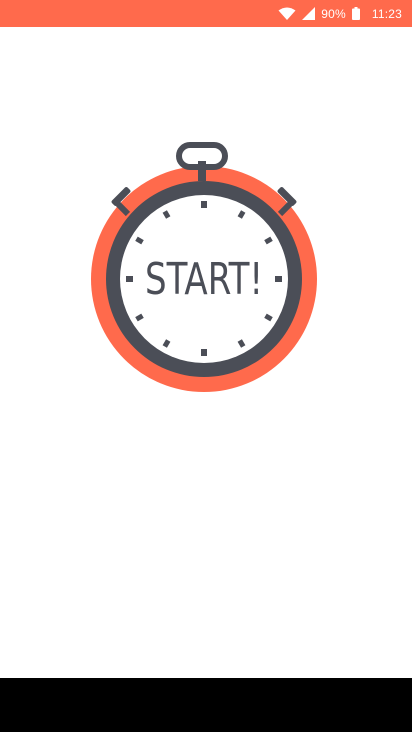 Image resolution: width=412 pixels, height=732 pixels. What do you see at coordinates (309, 13) in the screenshot?
I see `cell-signal-icon` at bounding box center [309, 13].